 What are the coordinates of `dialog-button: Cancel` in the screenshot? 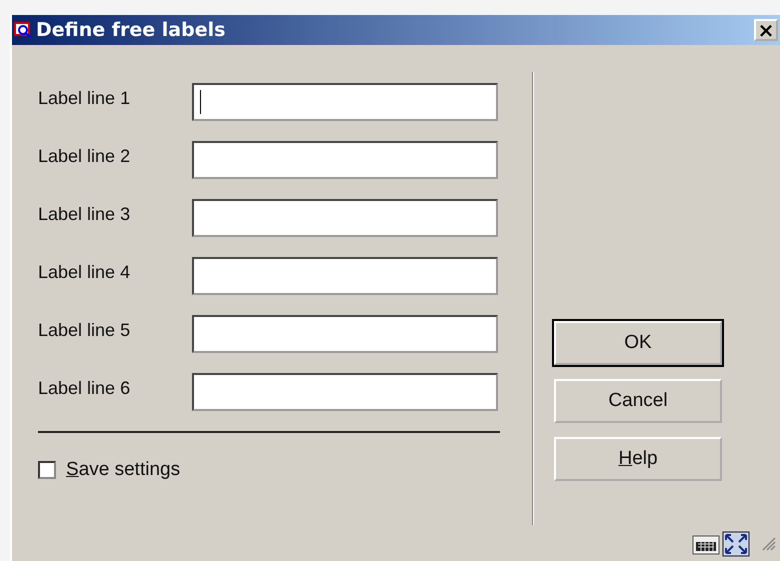 It's located at (638, 401).